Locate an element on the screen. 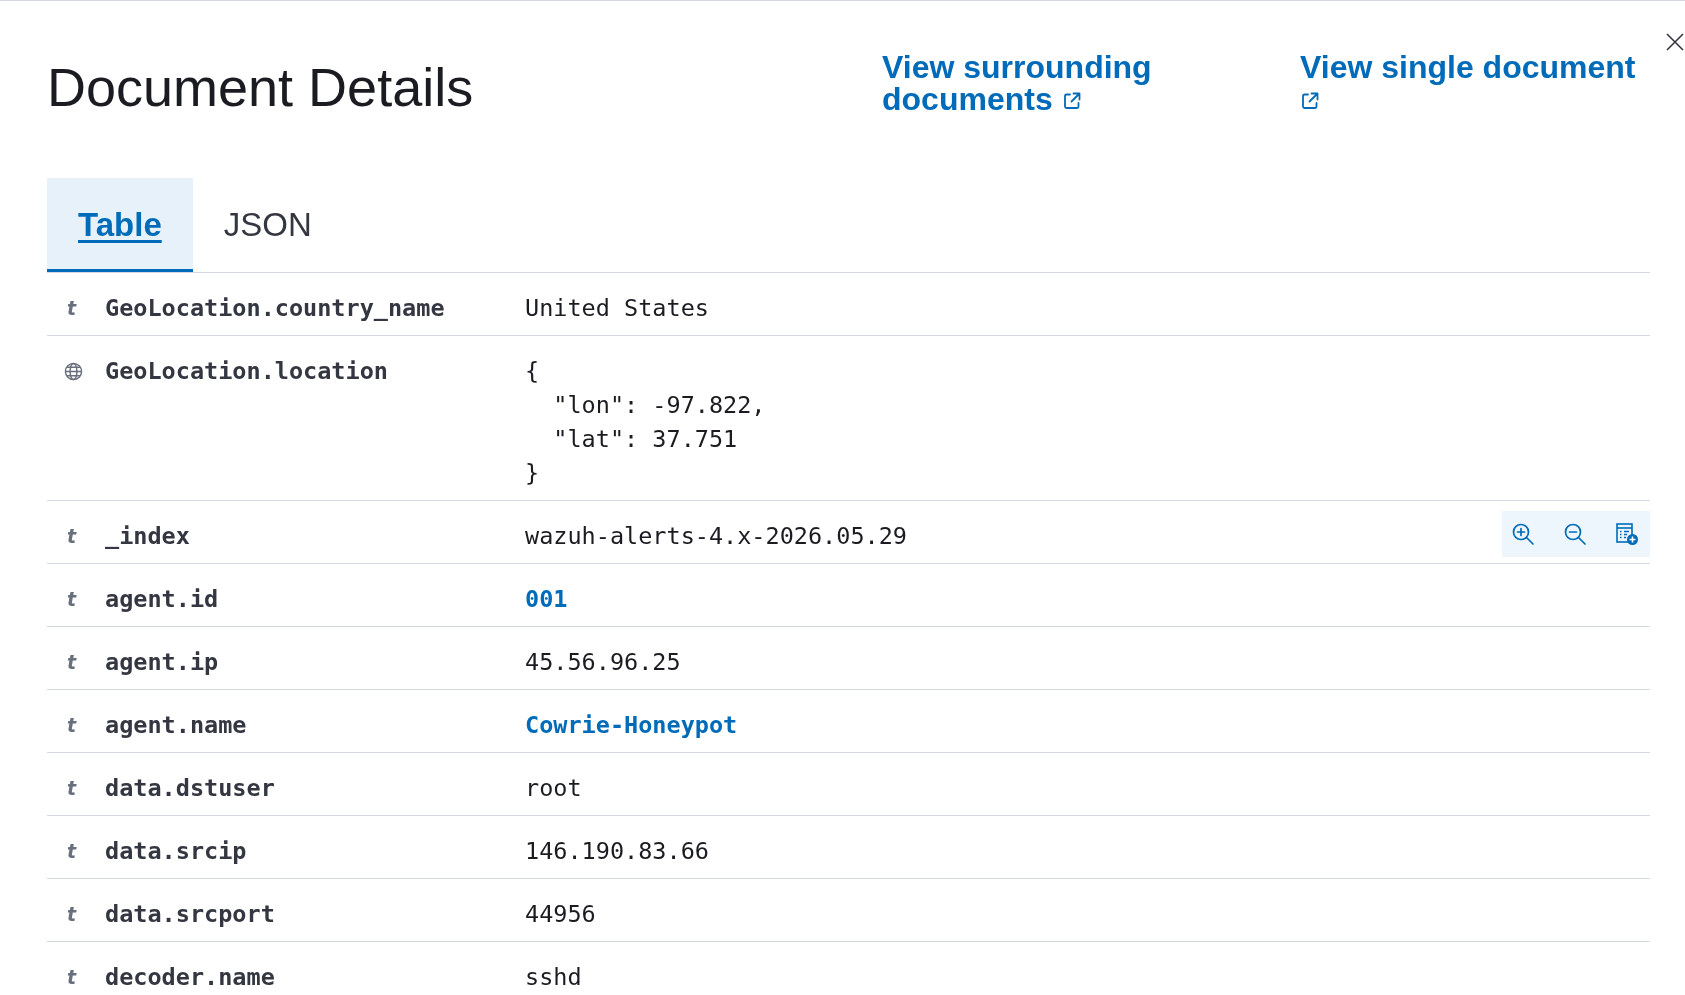  field-value: root is located at coordinates (553, 788).